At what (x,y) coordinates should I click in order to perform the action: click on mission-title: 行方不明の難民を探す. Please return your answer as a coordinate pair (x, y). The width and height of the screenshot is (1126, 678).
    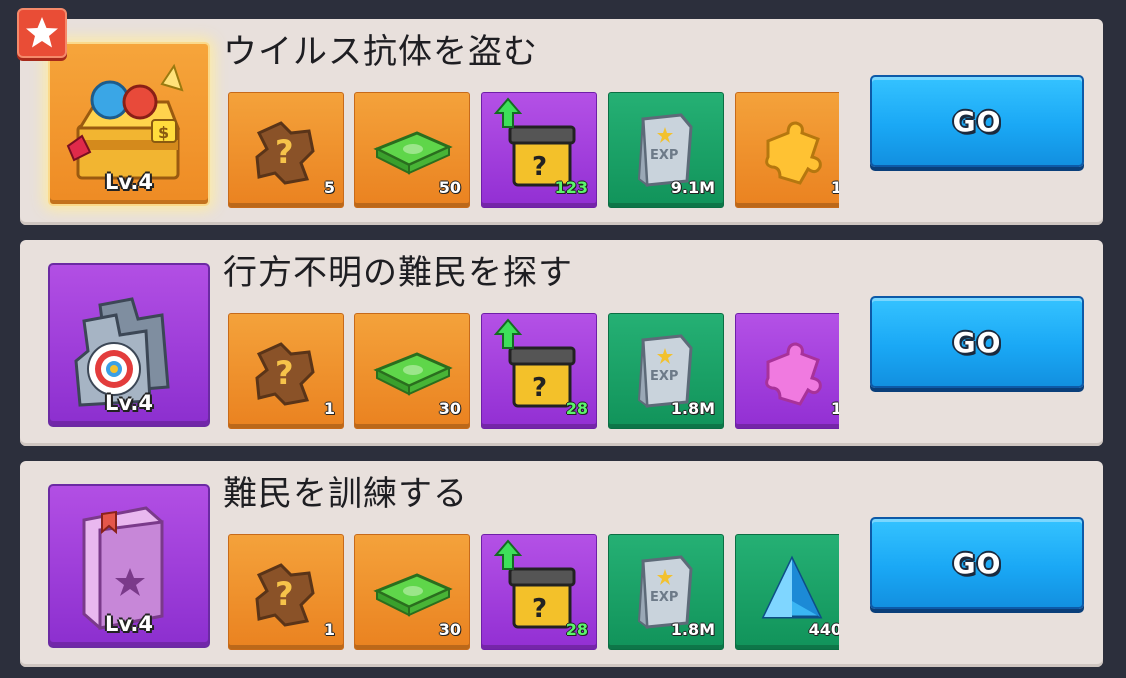
    Looking at the image, I should click on (398, 273).